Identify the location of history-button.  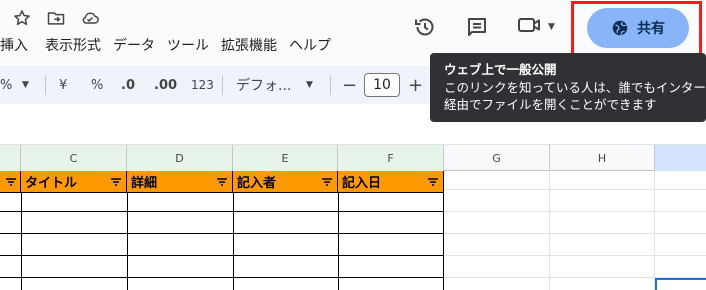
(425, 27).